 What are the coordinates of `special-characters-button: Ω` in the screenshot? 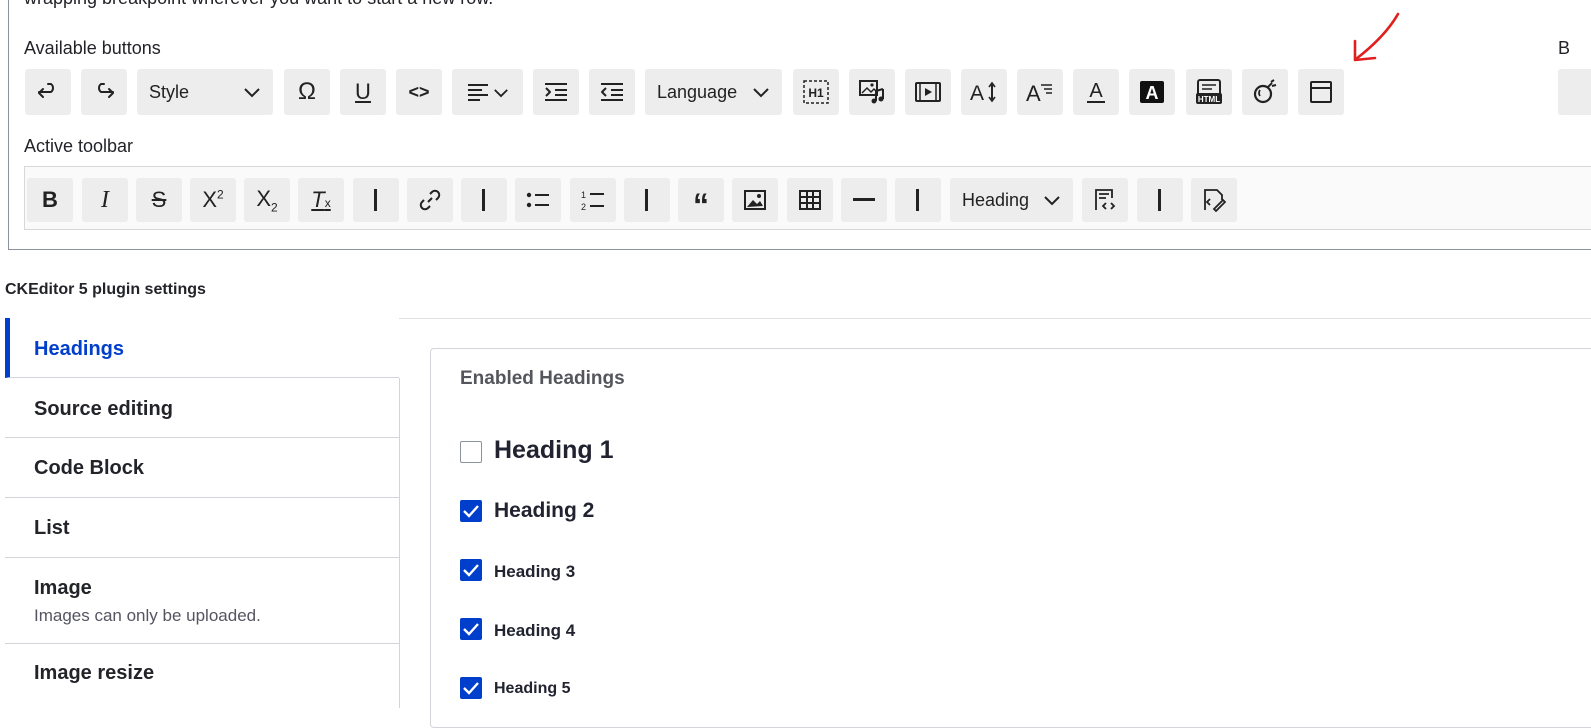 It's located at (307, 92).